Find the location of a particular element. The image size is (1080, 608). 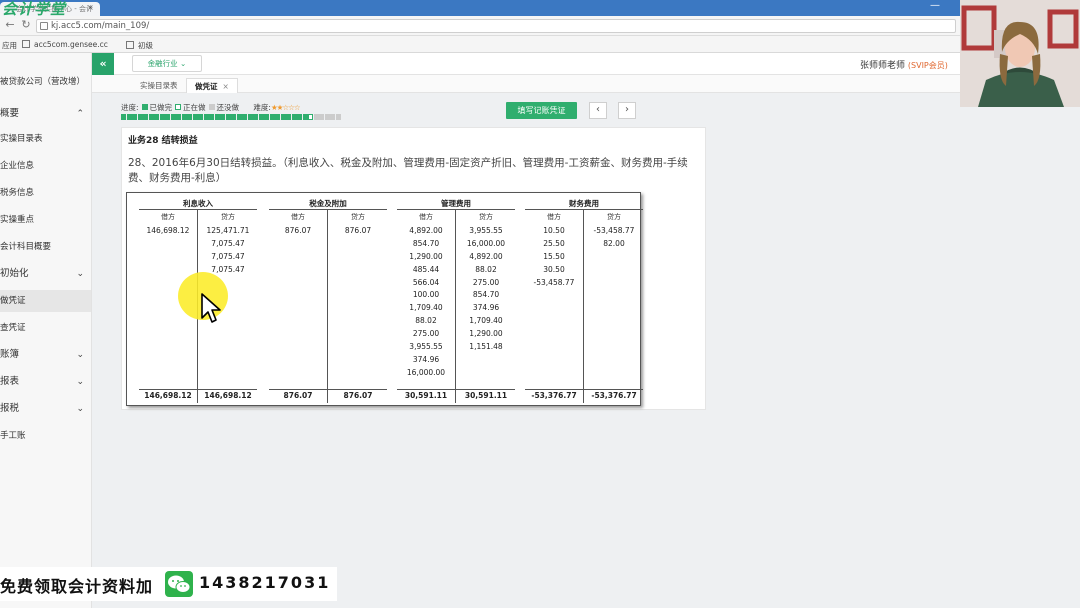

bookmark-apps: 应用 is located at coordinates (9, 45).